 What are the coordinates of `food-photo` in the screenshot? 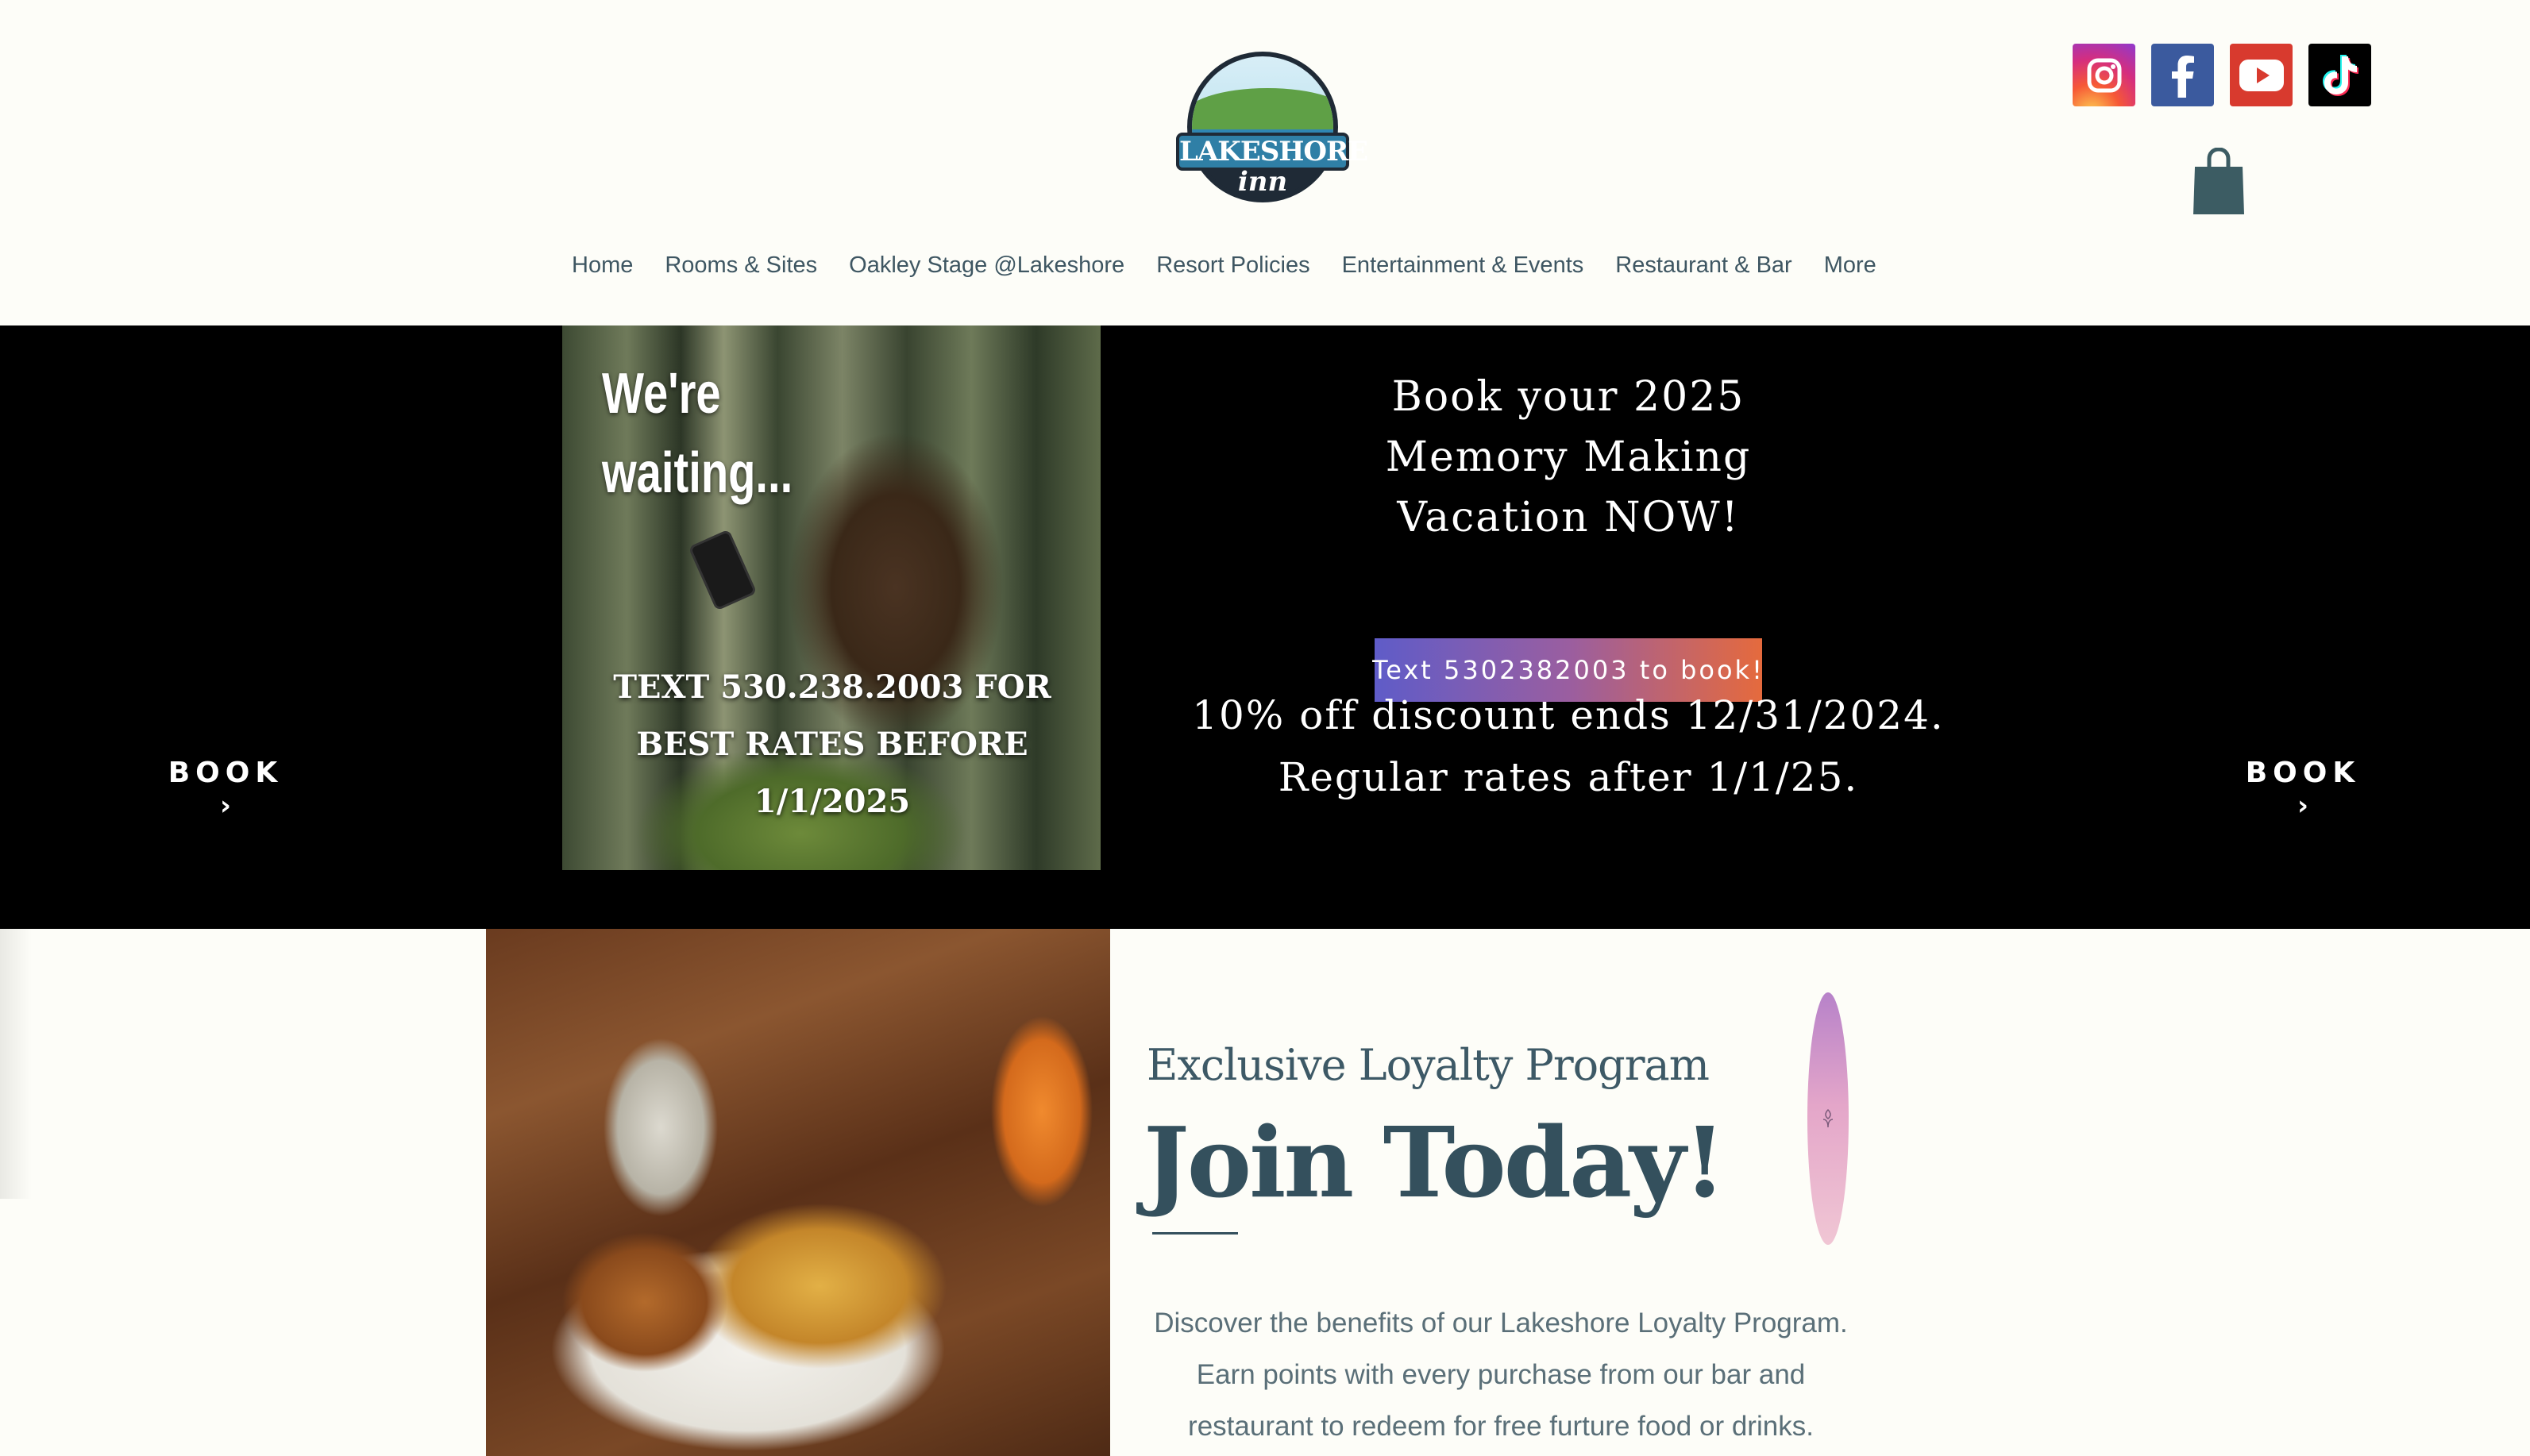 It's located at (798, 1192).